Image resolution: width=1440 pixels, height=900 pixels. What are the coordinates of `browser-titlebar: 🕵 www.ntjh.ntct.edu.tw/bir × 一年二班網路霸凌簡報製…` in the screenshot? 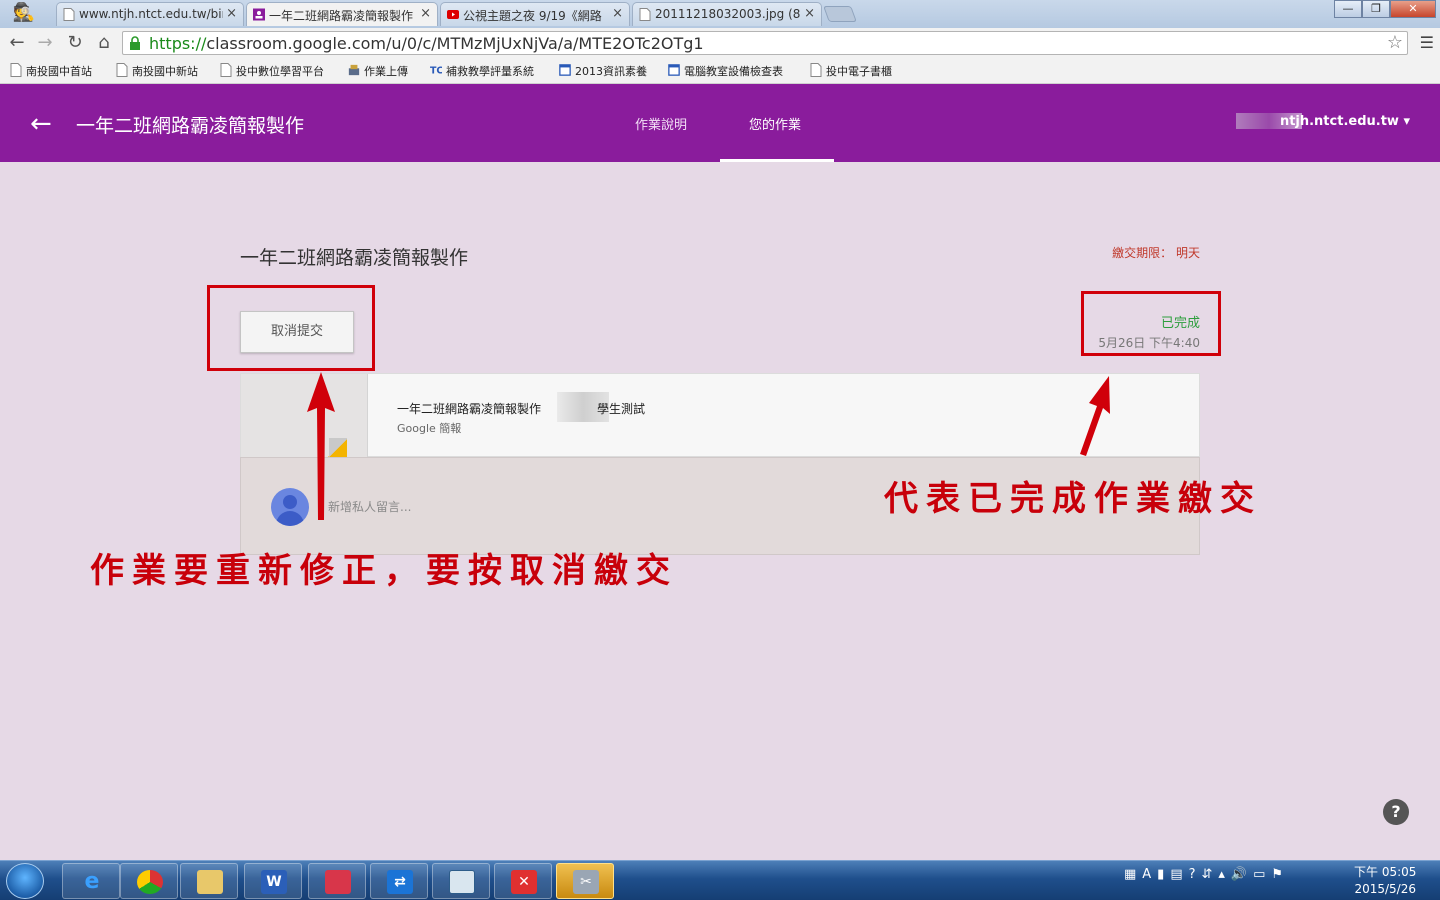 It's located at (720, 14).